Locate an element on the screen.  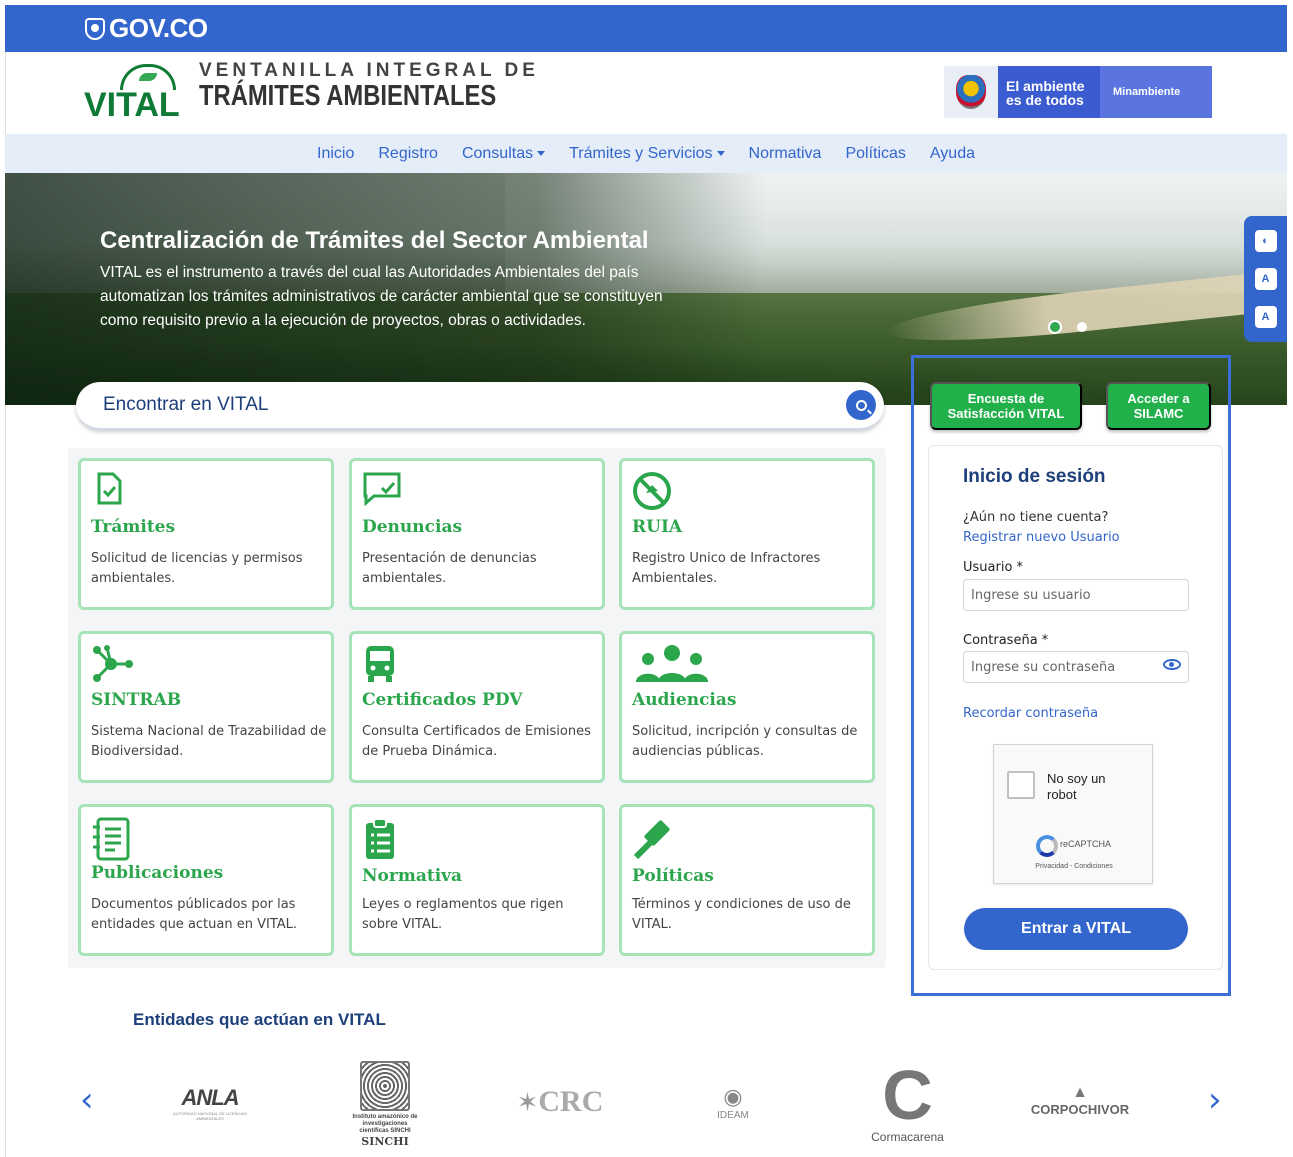
nav-ayuda-label: Ayuda is located at coordinates (952, 153).